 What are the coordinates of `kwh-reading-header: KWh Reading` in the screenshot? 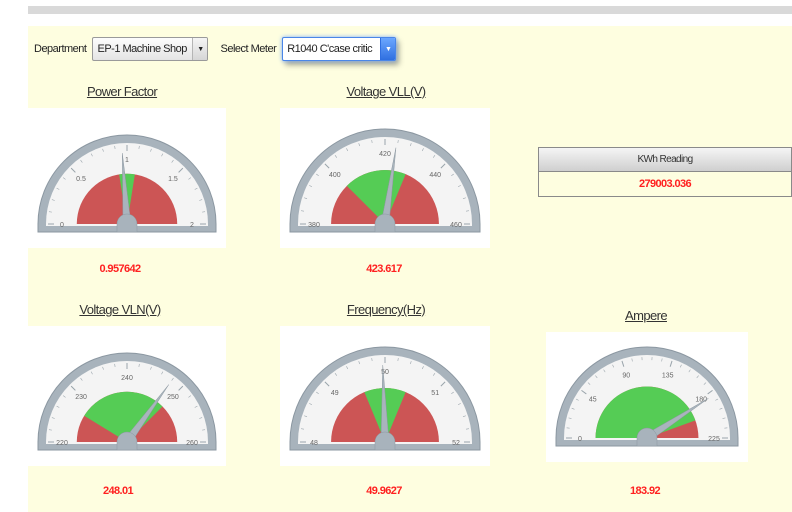 It's located at (665, 159).